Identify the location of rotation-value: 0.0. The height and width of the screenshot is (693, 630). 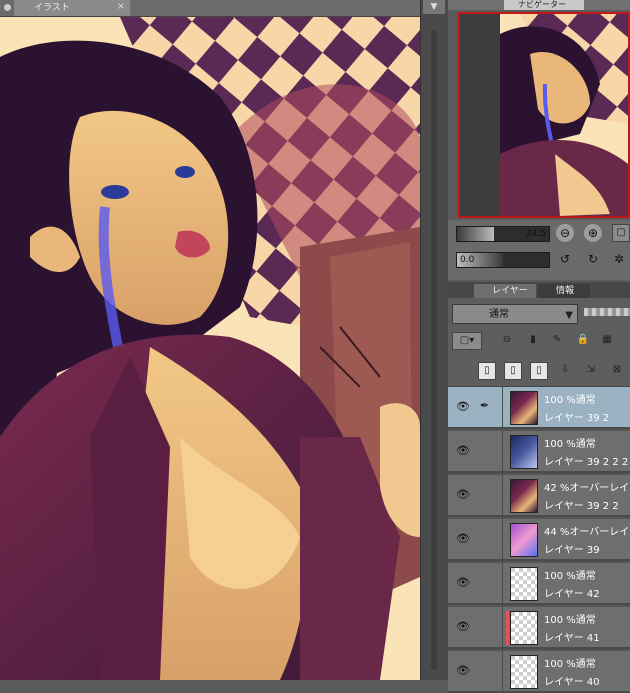
(467, 260).